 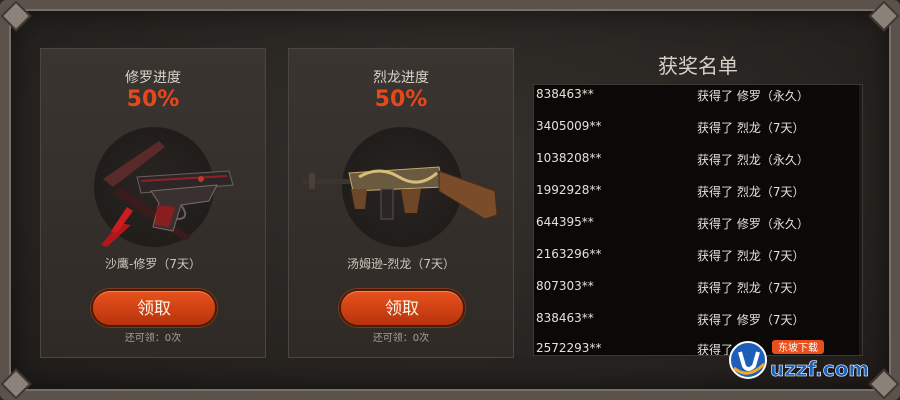 I want to click on card-title: 烈龙进度, so click(x=401, y=78).